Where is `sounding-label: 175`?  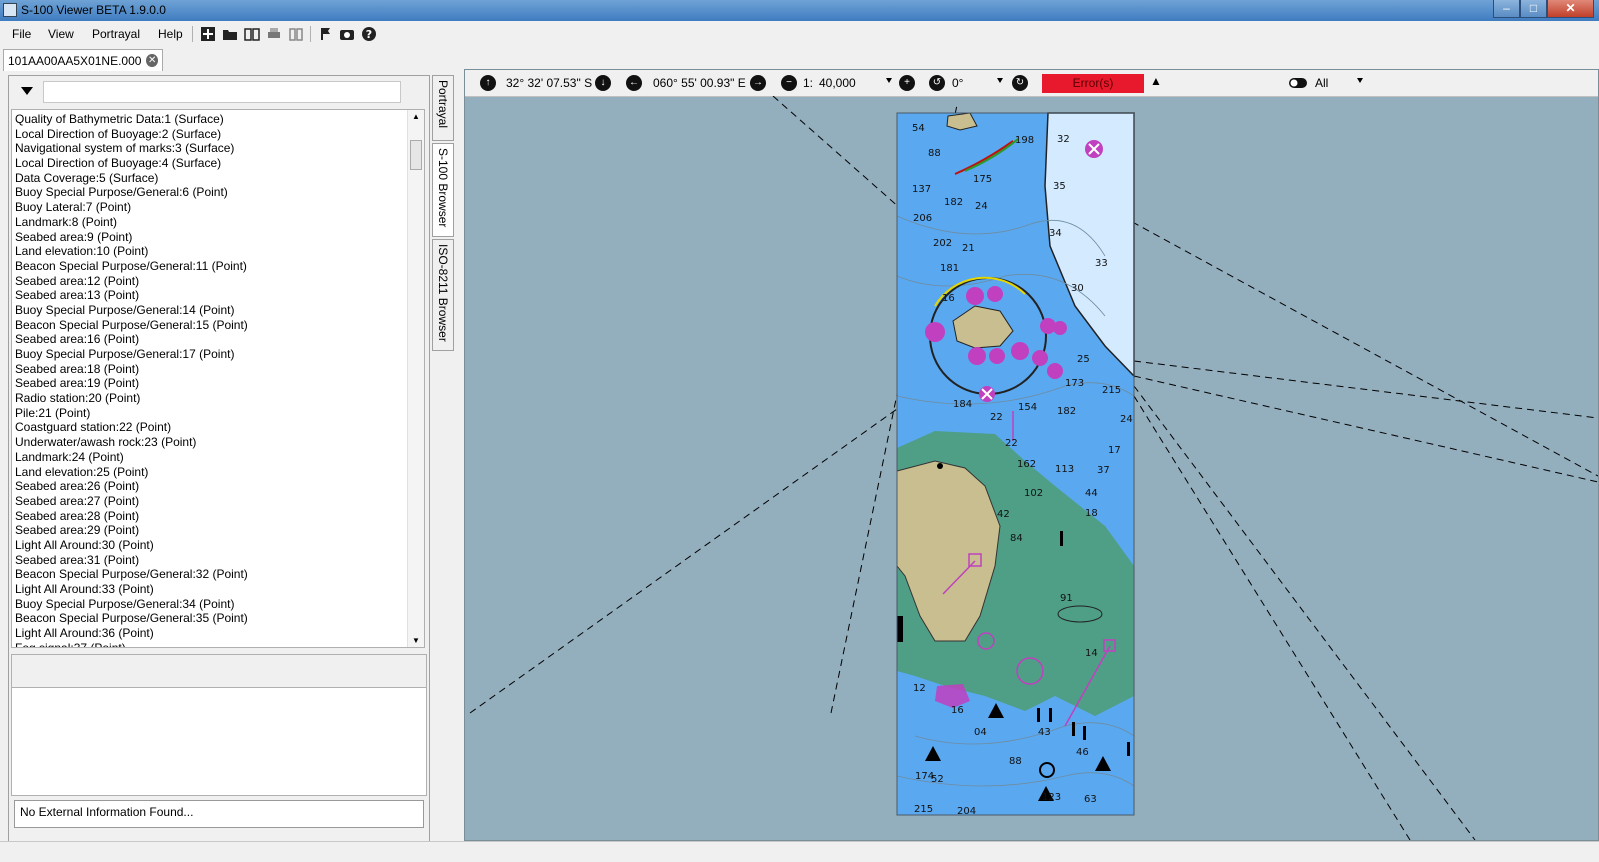
sounding-label: 175 is located at coordinates (982, 179).